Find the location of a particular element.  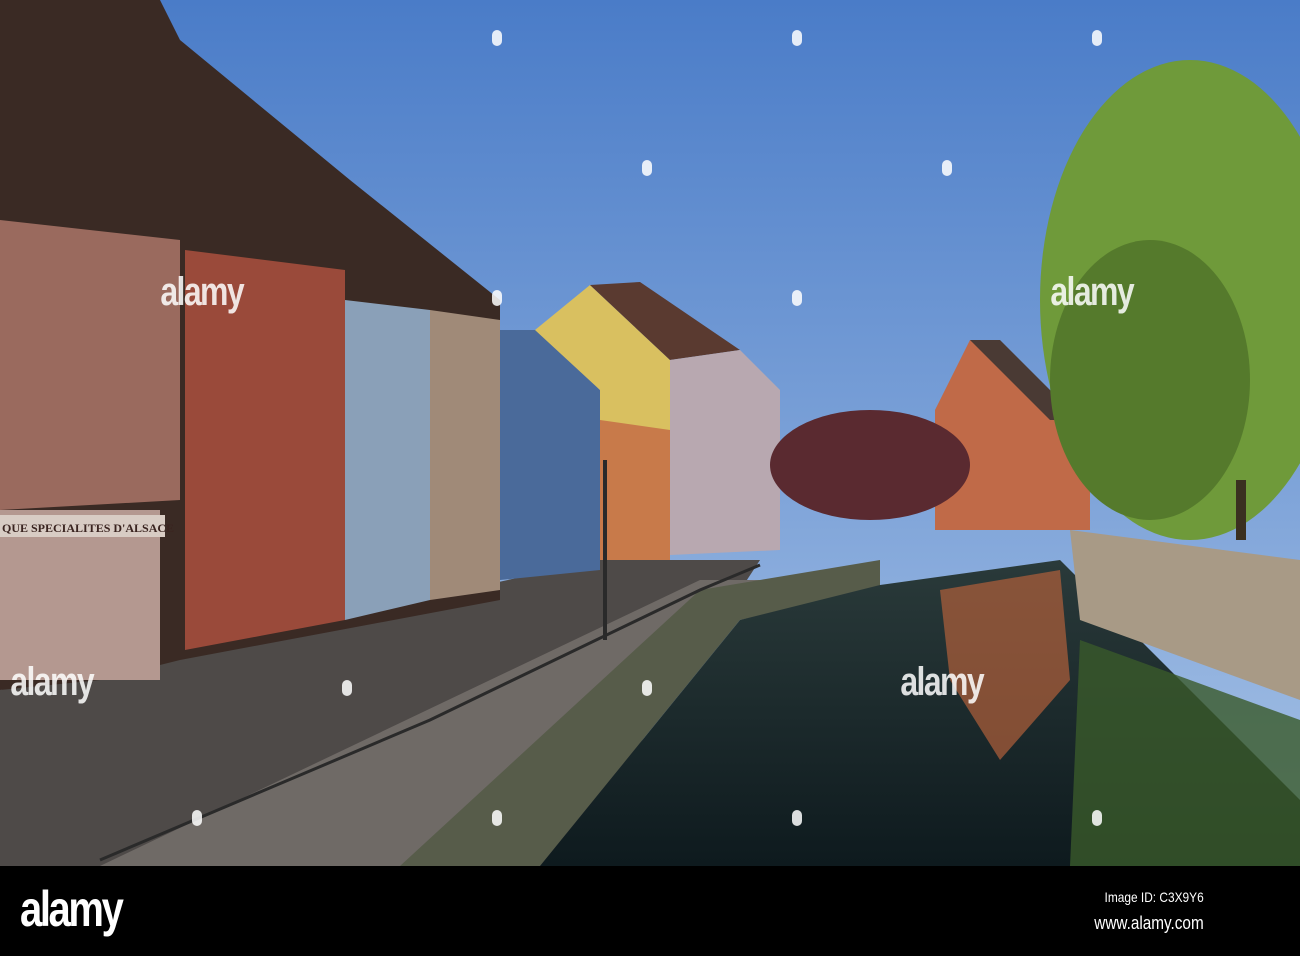

purple-tree is located at coordinates (870, 465).